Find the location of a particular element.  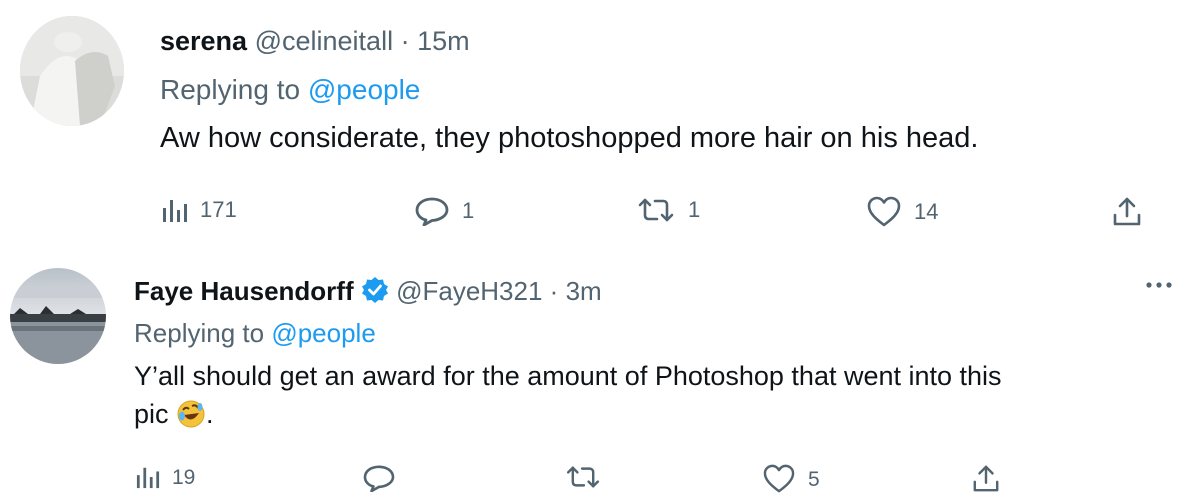

like-count: 5 is located at coordinates (814, 479).